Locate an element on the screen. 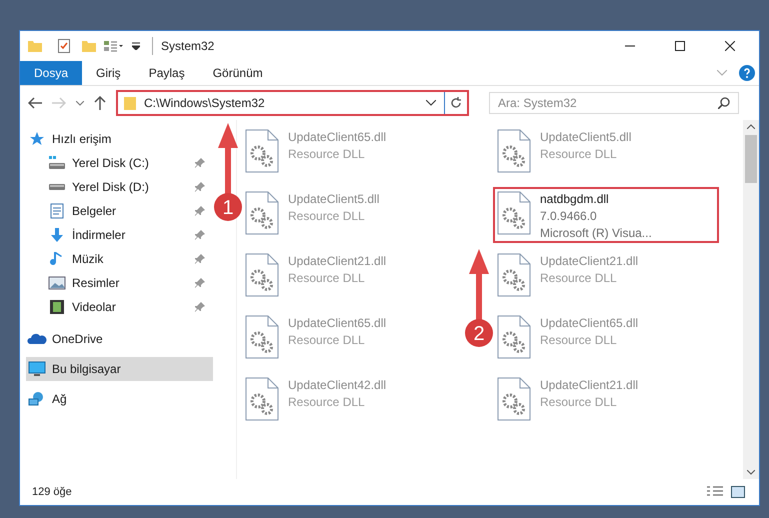 The width and height of the screenshot is (769, 518). search-field: Ara: System32 is located at coordinates (614, 103).